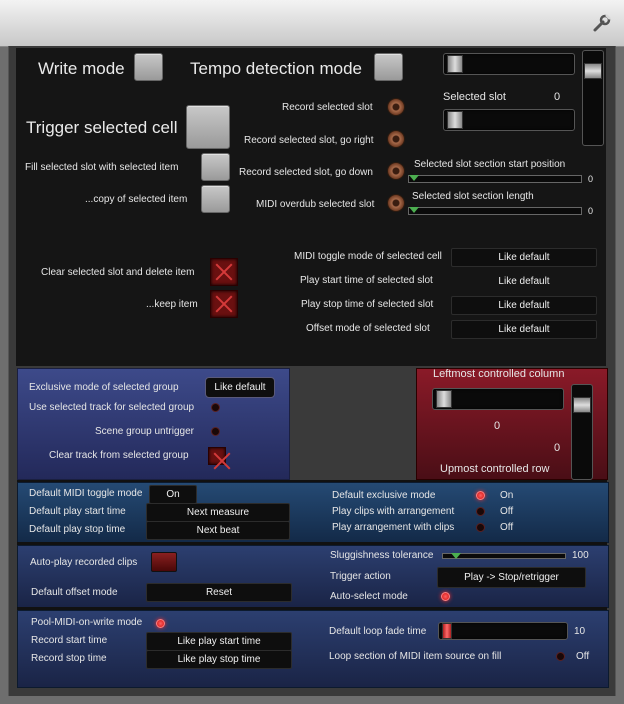 This screenshot has height=704, width=624. Describe the element at coordinates (87, 622) in the screenshot. I see `pool-midi-label: Pool-MIDI-on-write mode` at that location.